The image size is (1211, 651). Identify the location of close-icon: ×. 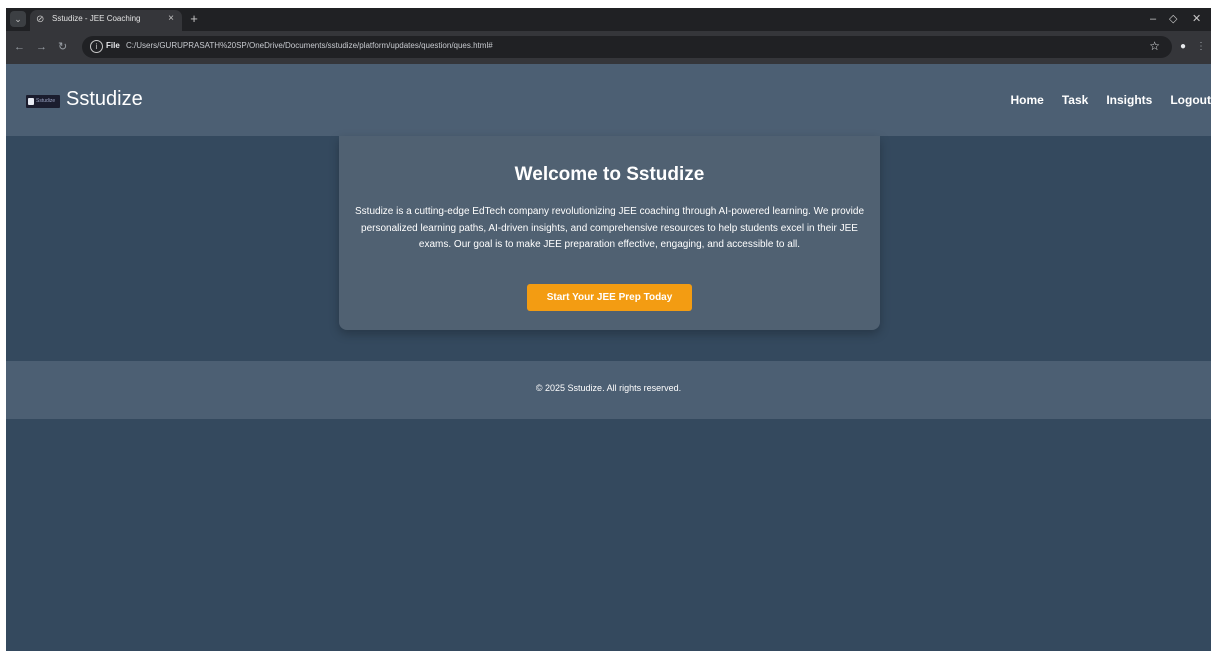
(171, 19).